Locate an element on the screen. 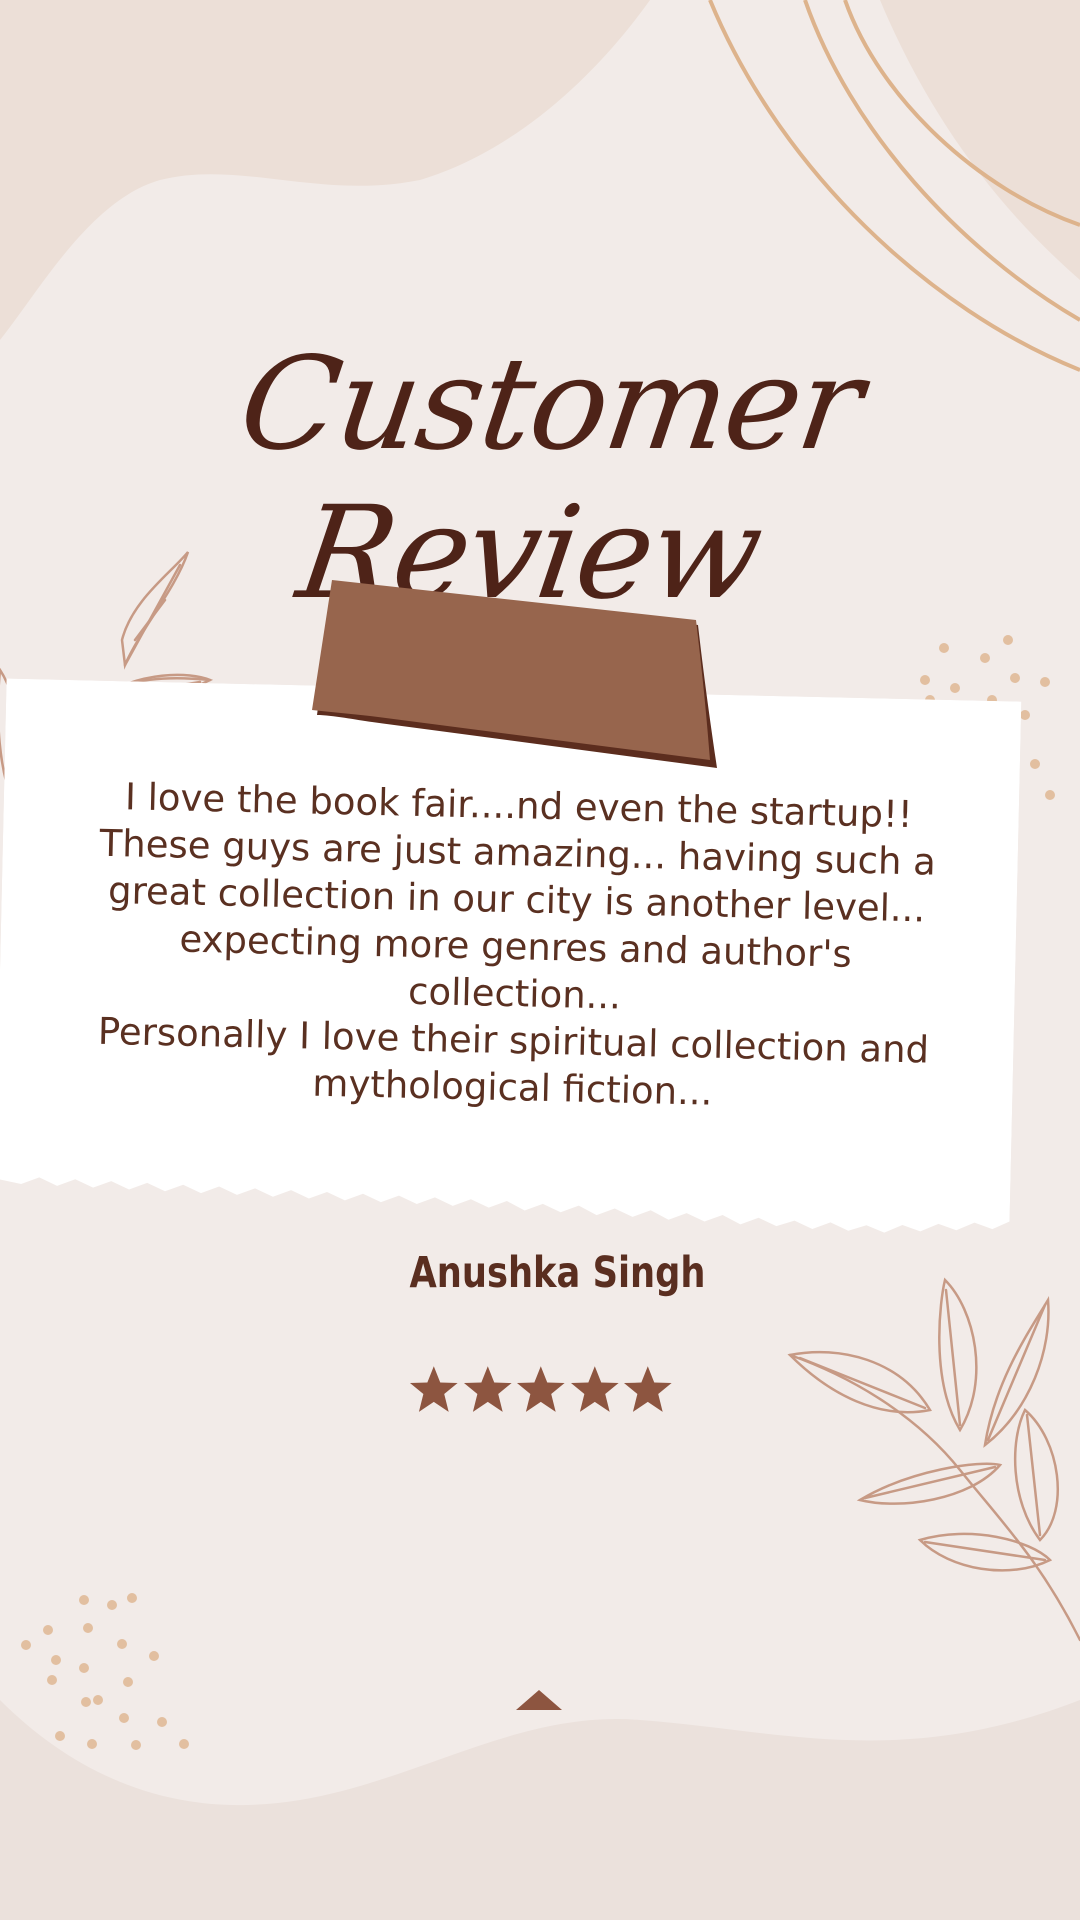  dots-bottom-left is located at coordinates (105, 1671).